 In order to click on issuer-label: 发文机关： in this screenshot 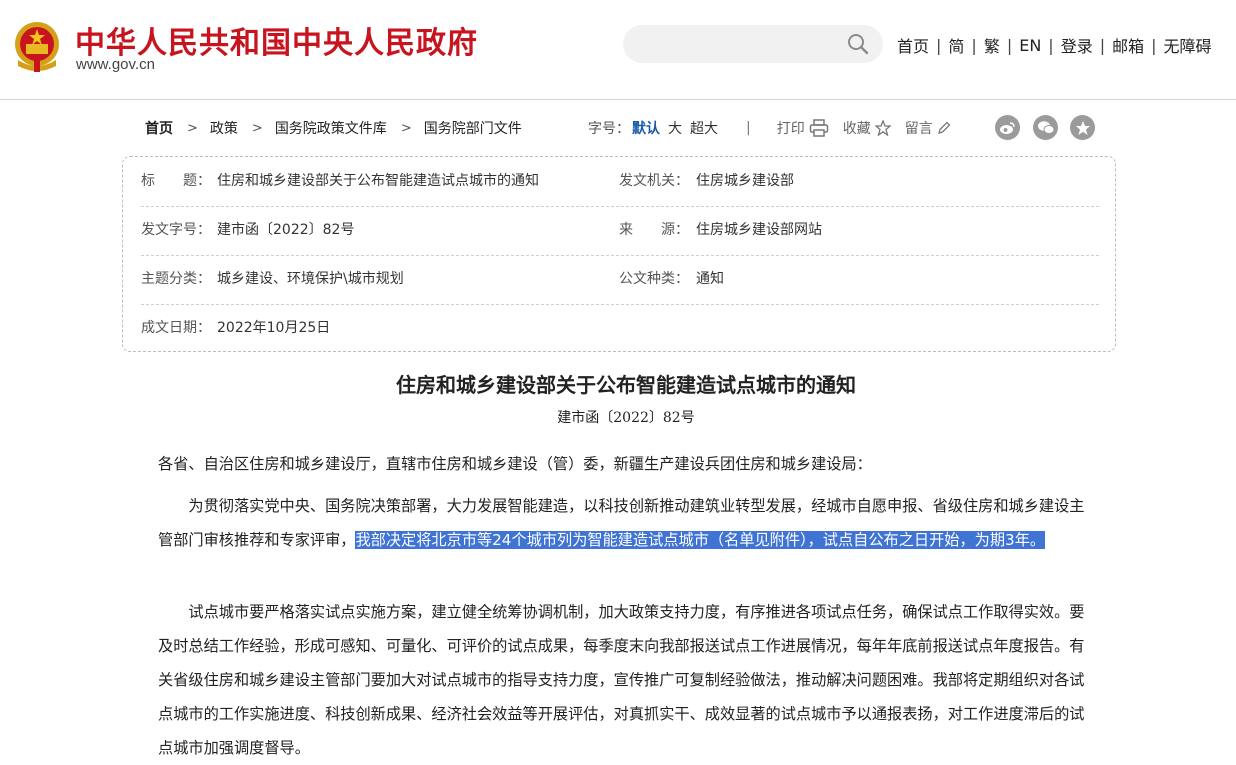, I will do `click(654, 181)`.